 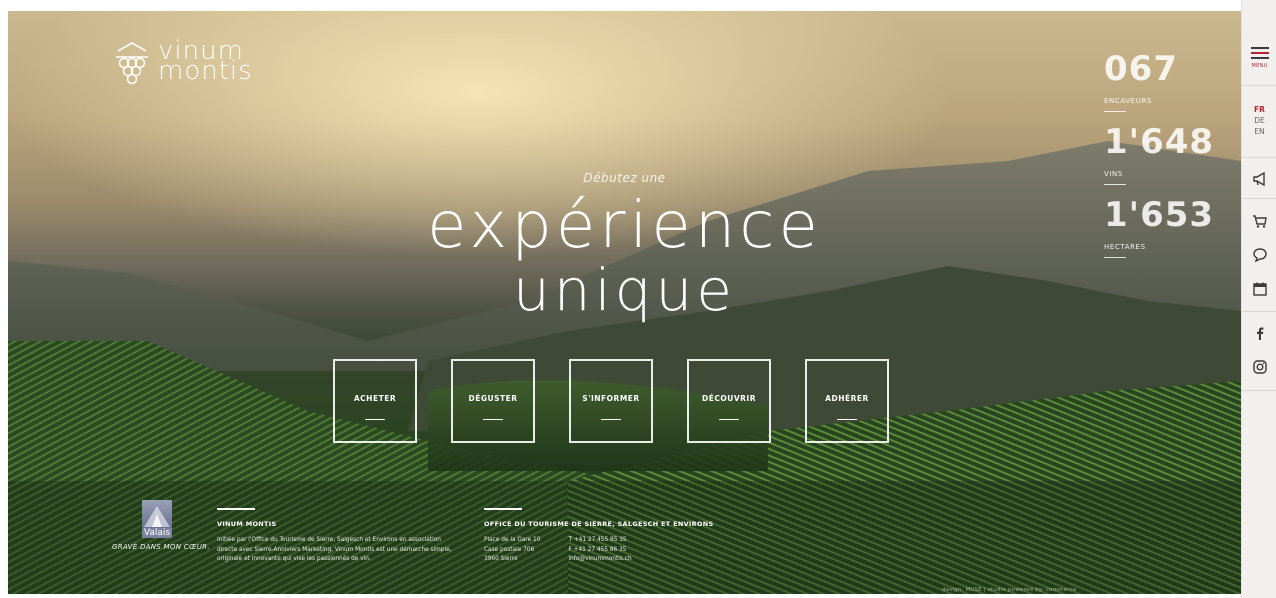 What do you see at coordinates (624, 290) in the screenshot?
I see `hero-title-line-2: unique` at bounding box center [624, 290].